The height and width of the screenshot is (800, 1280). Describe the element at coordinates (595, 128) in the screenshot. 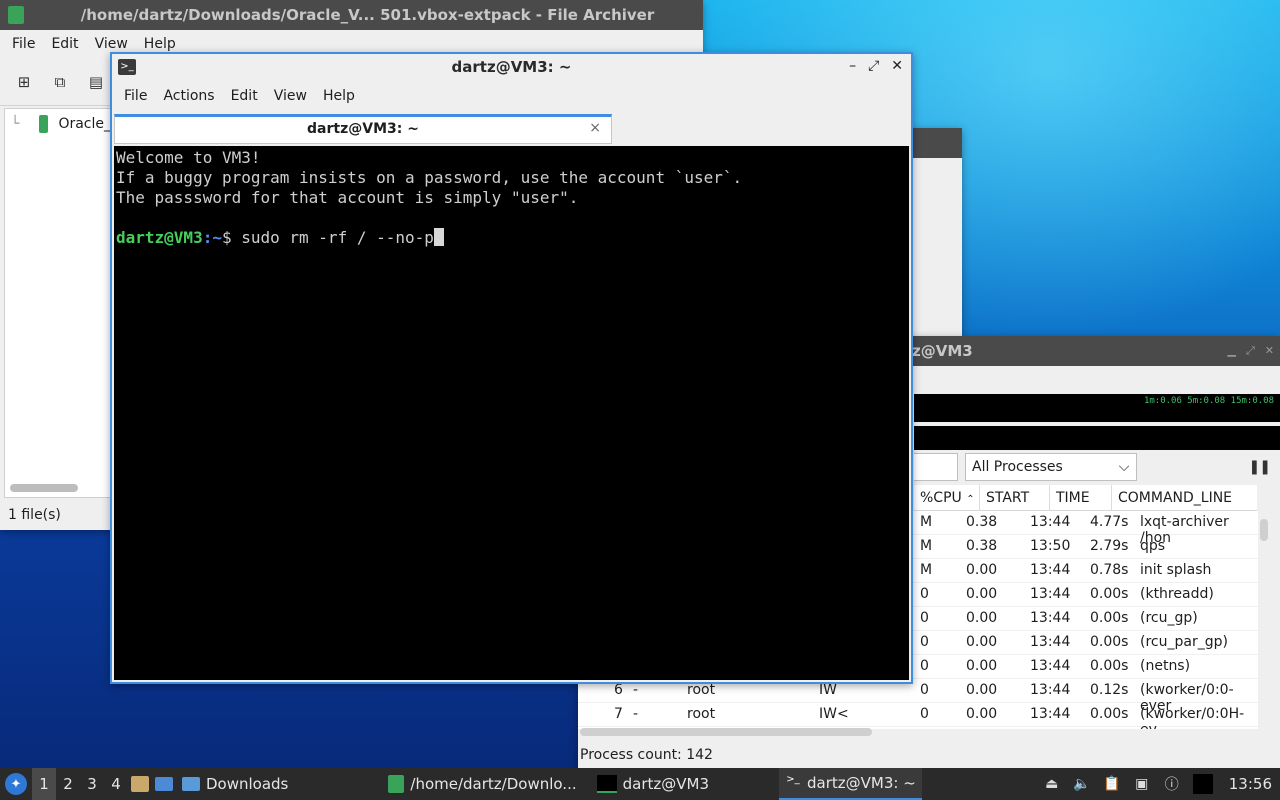

I see `close-tab-icon: ×` at that location.